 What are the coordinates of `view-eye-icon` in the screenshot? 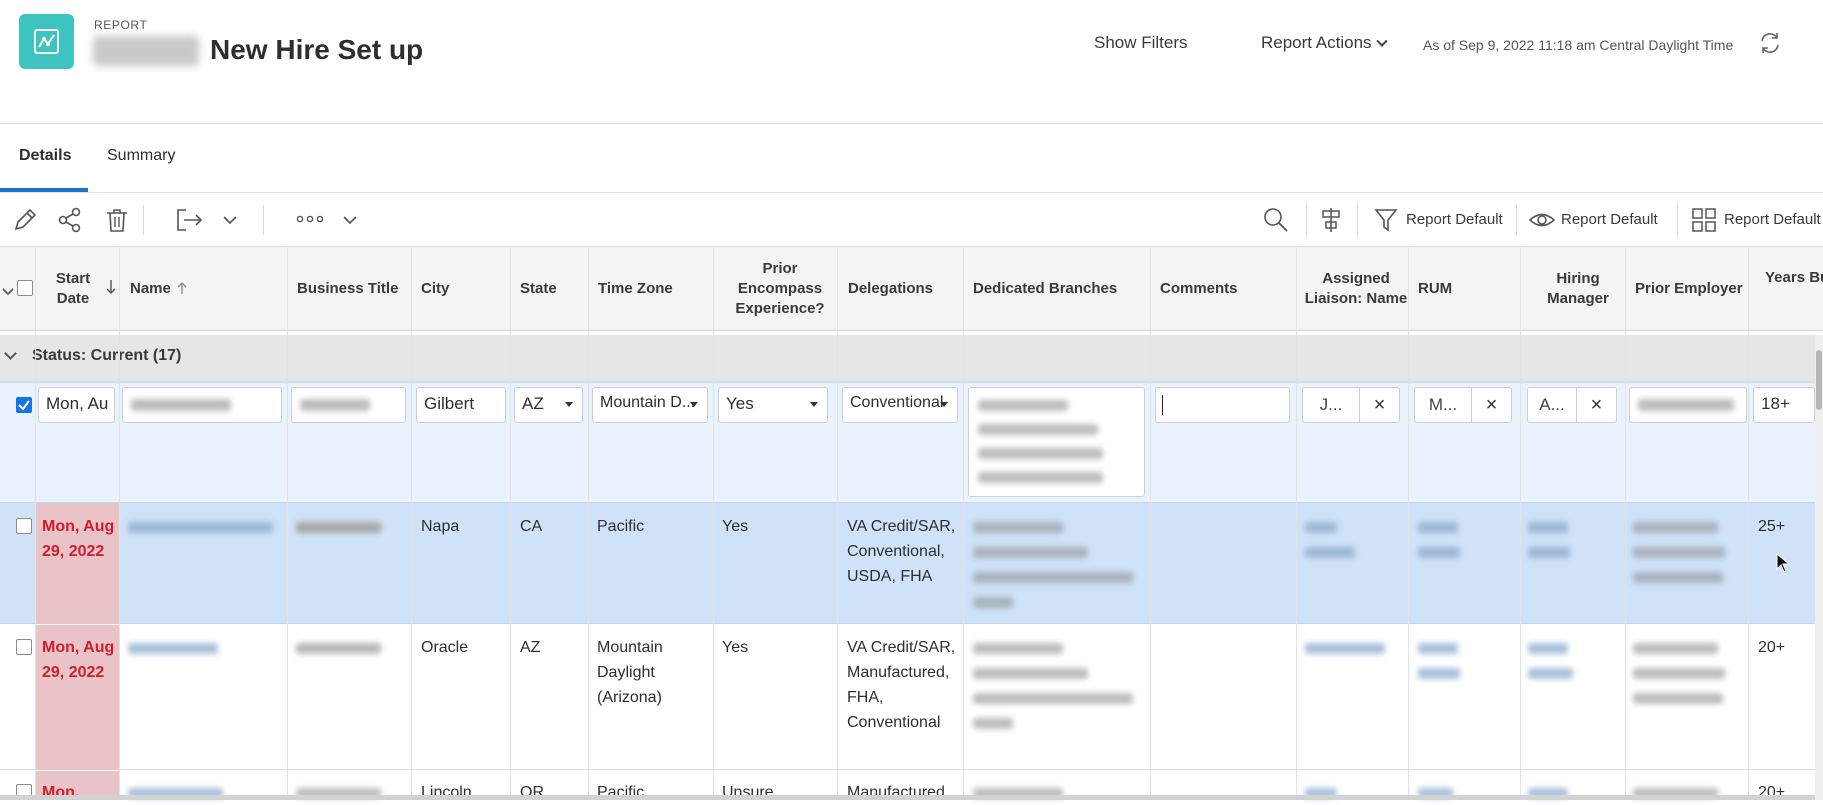 It's located at (1542, 222).